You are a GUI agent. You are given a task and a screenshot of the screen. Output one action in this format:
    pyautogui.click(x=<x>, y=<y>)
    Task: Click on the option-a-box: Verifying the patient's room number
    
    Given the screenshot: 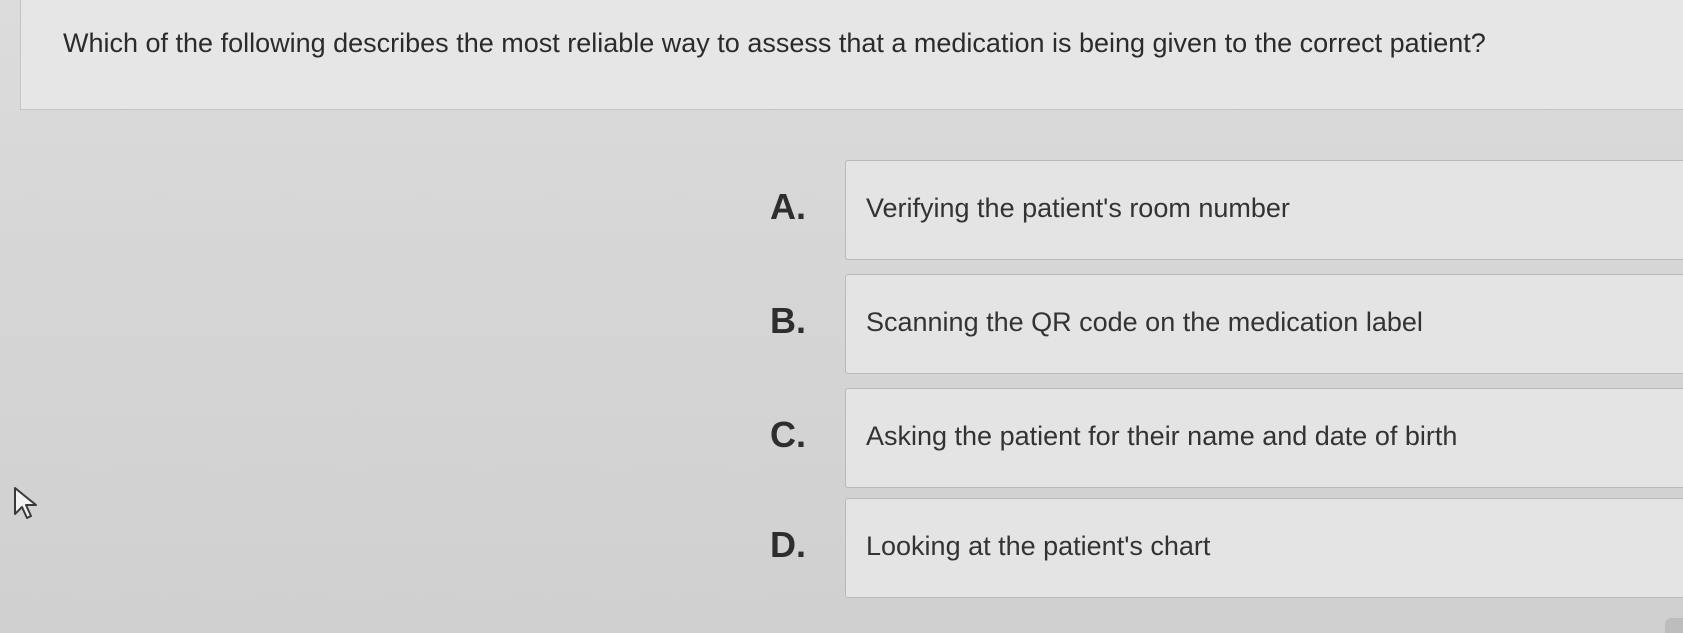 What is the action you would take?
    pyautogui.click(x=1264, y=210)
    